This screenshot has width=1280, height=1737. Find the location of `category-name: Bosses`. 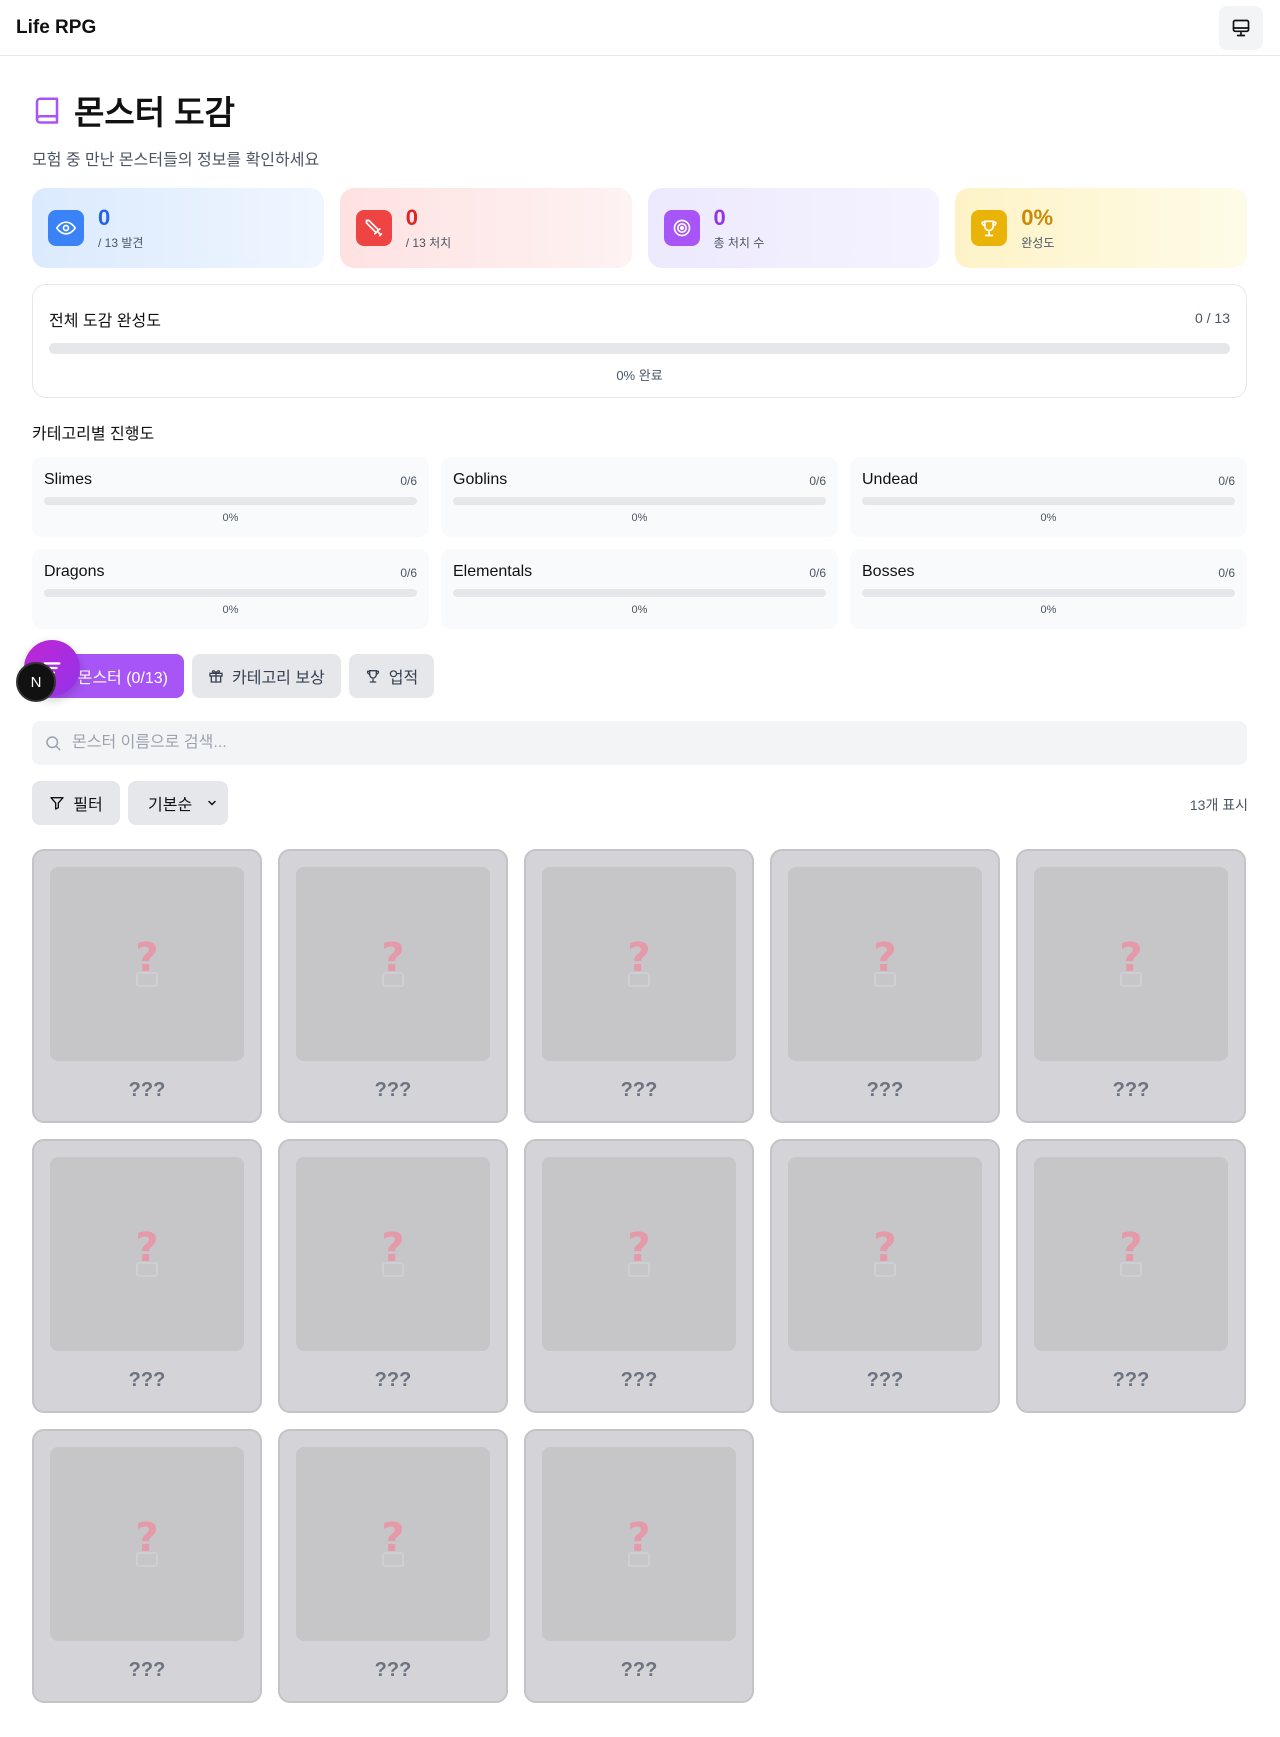

category-name: Bosses is located at coordinates (888, 571).